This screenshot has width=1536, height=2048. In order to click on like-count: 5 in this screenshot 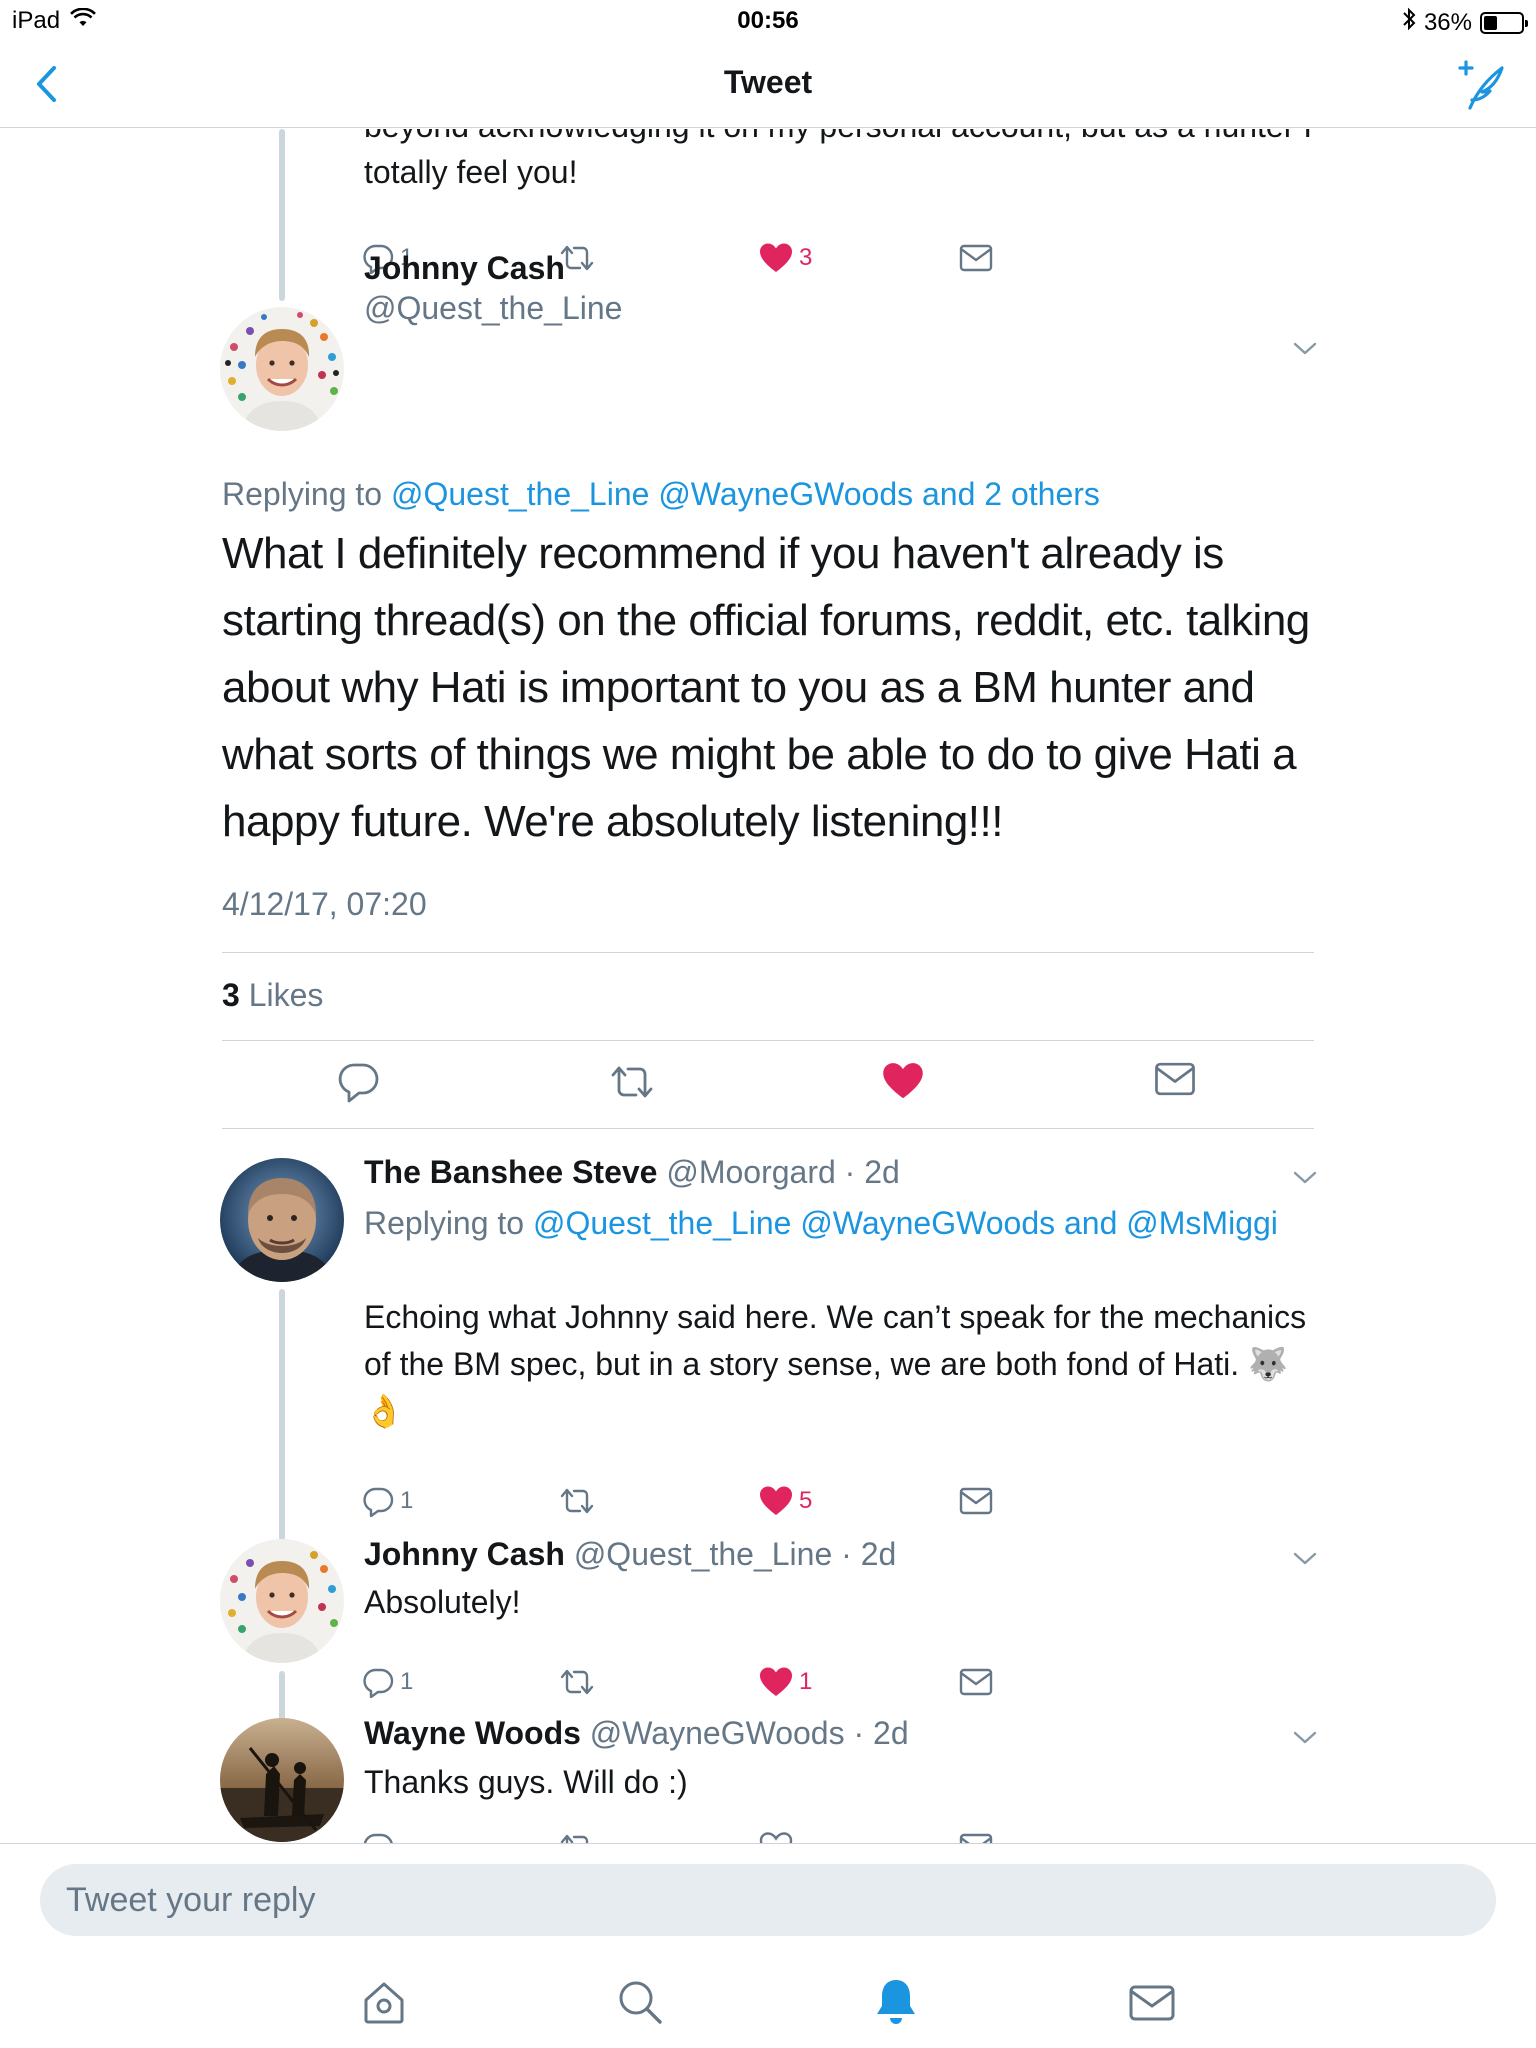, I will do `click(806, 1500)`.